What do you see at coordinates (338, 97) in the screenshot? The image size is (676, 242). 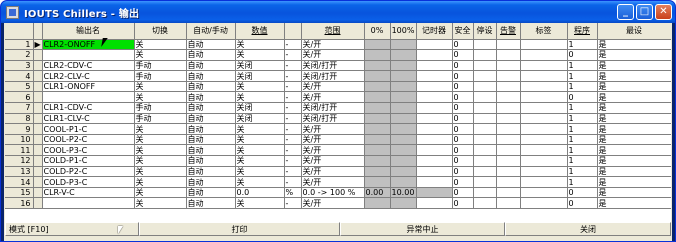 I see `table-row: 6 关自动关 - 关/开 0 0 是` at bounding box center [338, 97].